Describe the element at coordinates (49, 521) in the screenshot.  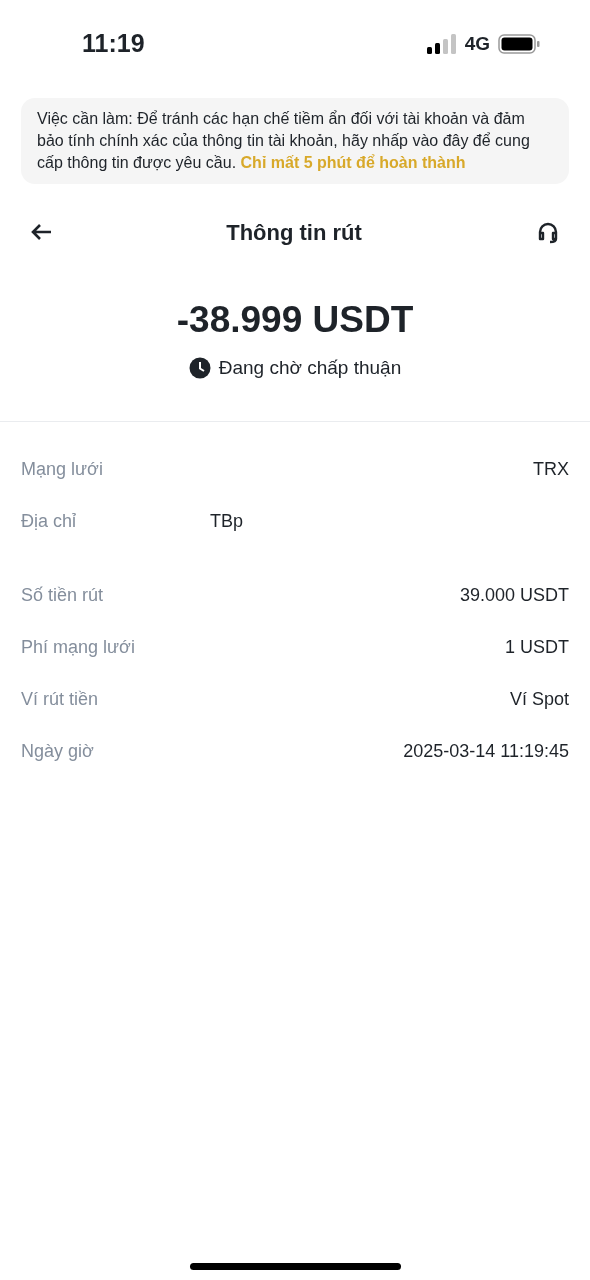
I see `detail-label: Địa chỉ` at that location.